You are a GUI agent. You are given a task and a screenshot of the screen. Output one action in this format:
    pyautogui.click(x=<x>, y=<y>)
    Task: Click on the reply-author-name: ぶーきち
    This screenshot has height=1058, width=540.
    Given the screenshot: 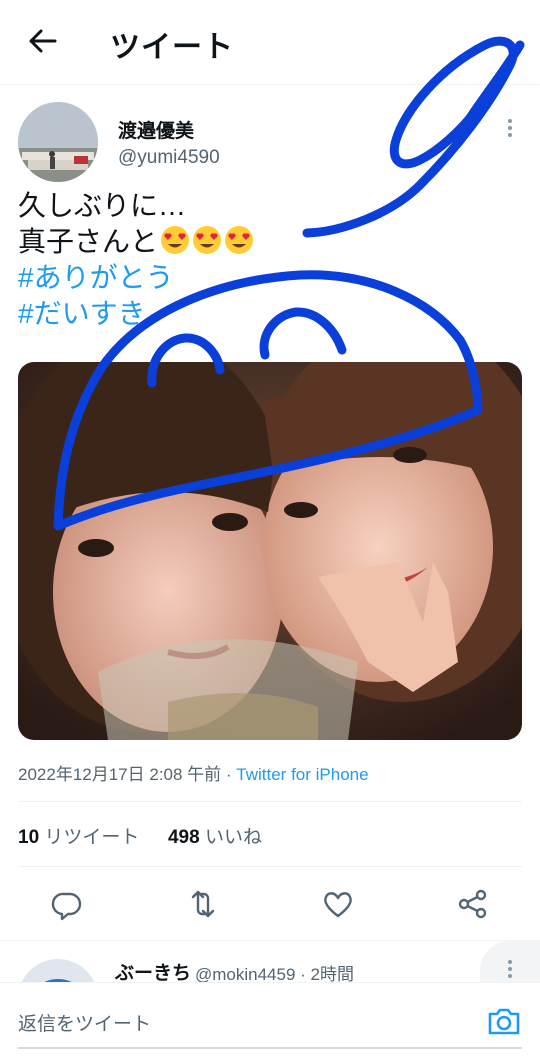 What is the action you would take?
    pyautogui.click(x=153, y=971)
    